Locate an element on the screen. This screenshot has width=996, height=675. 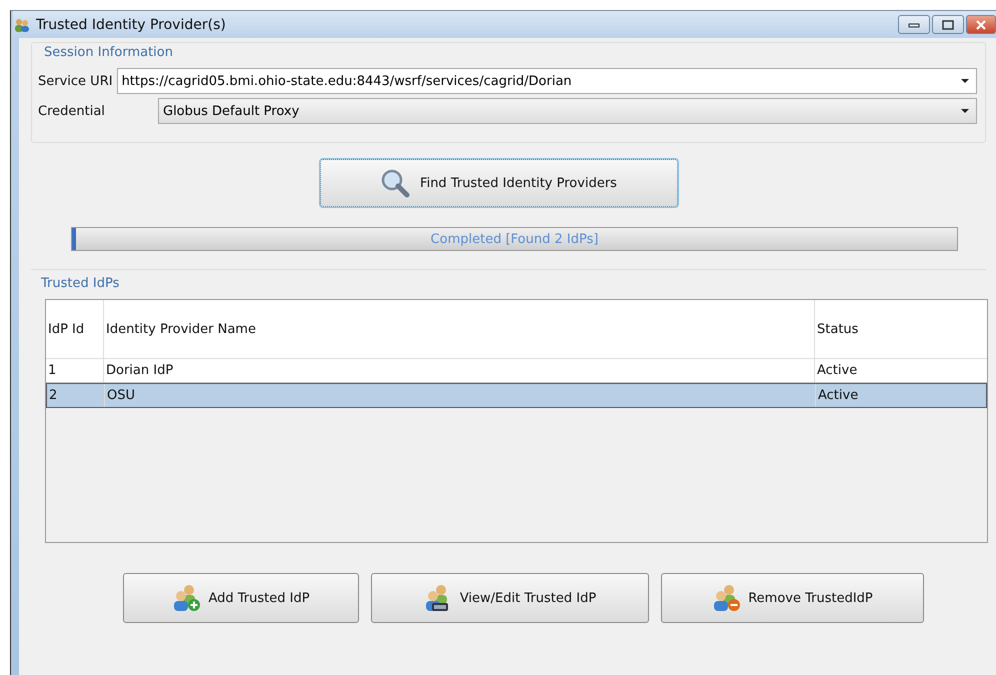
remove-button: Remove TrustedIdP is located at coordinates (792, 598).